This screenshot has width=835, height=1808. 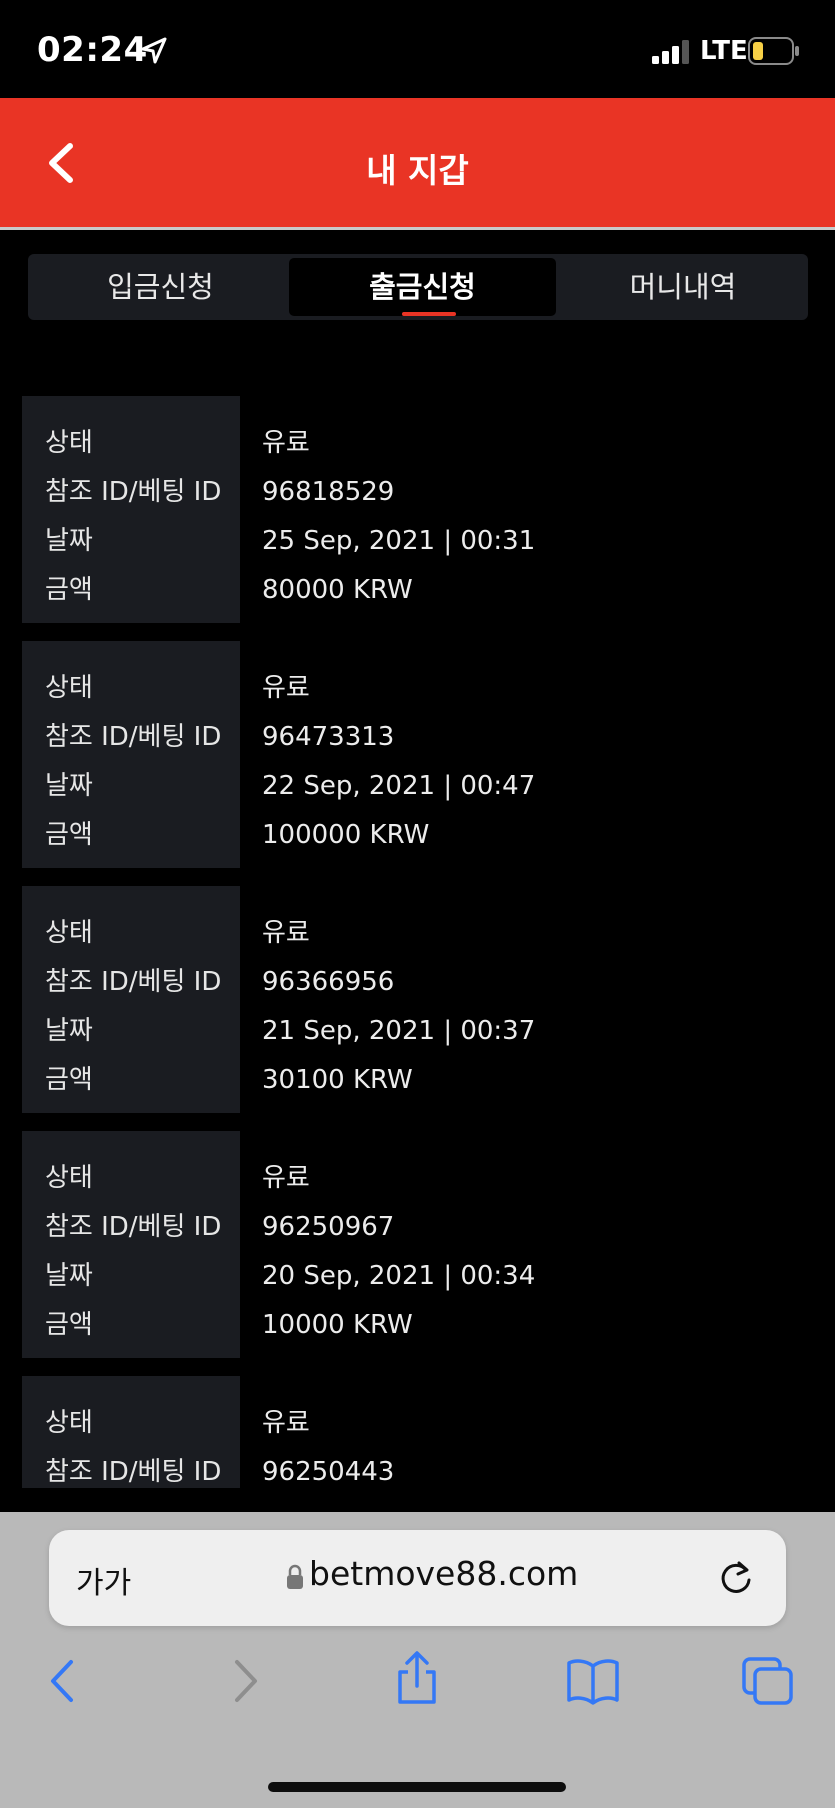 I want to click on bookmarks-icon, so click(x=593, y=1681).